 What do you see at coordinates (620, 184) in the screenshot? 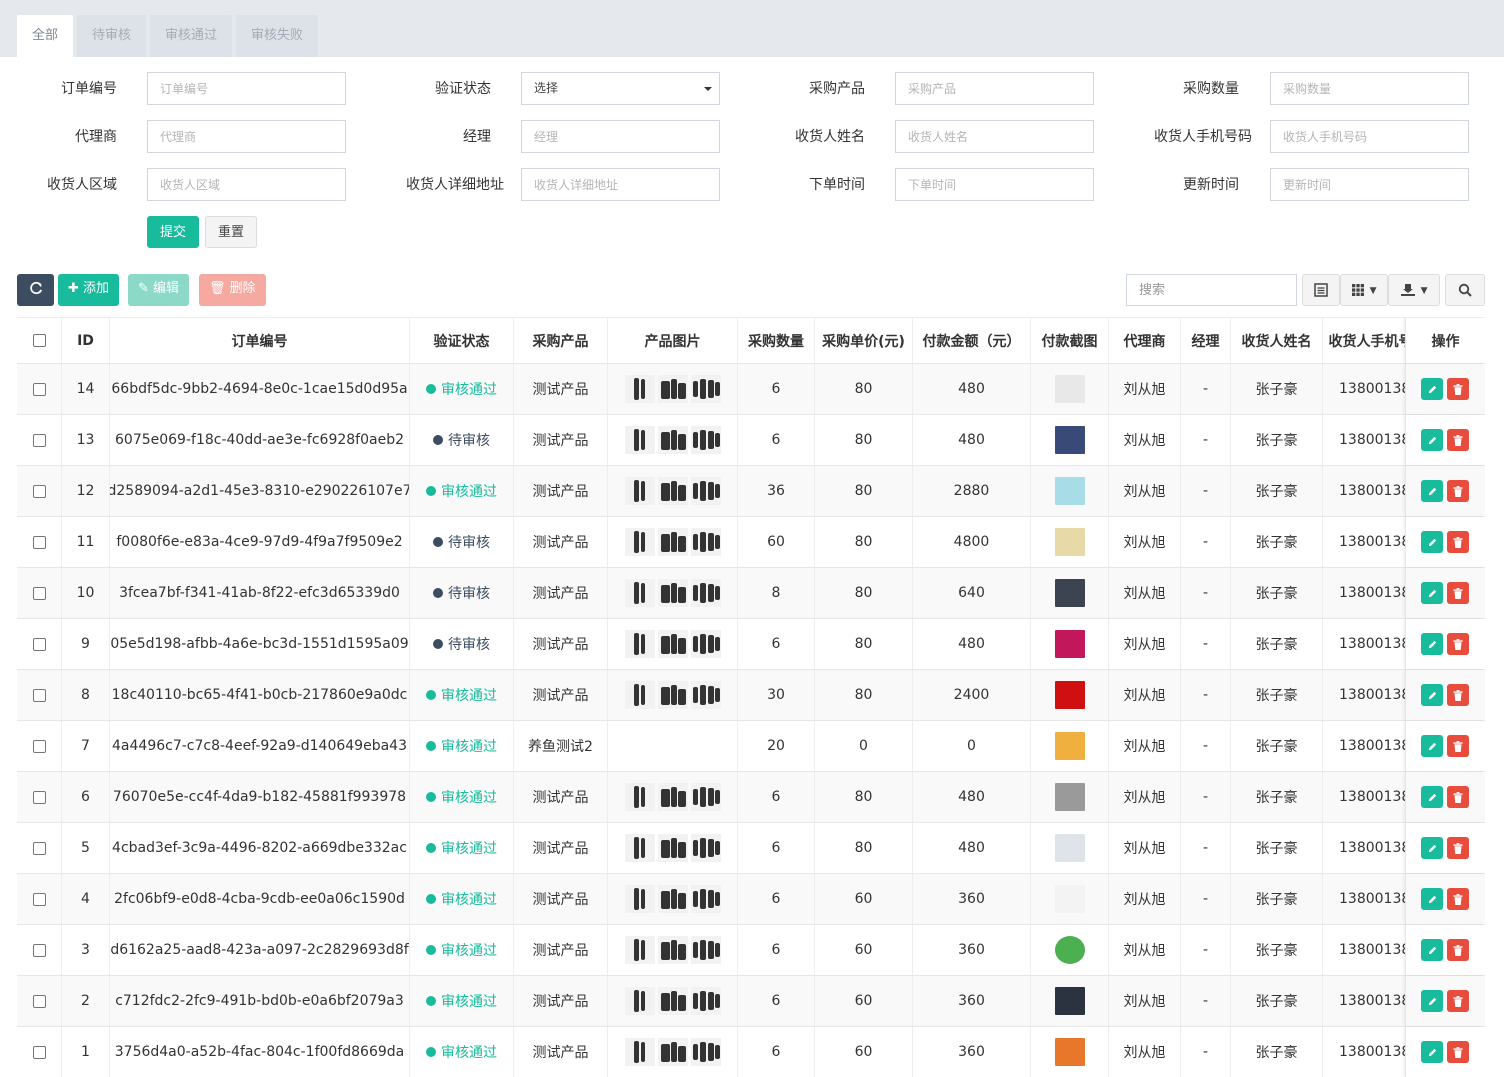
I see `receiver-address-input` at bounding box center [620, 184].